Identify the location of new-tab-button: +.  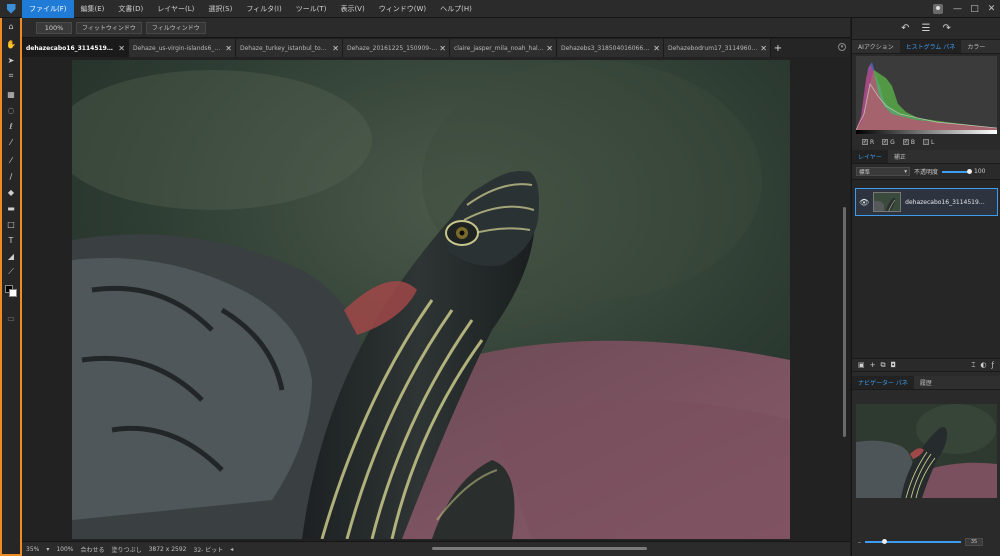
(778, 48).